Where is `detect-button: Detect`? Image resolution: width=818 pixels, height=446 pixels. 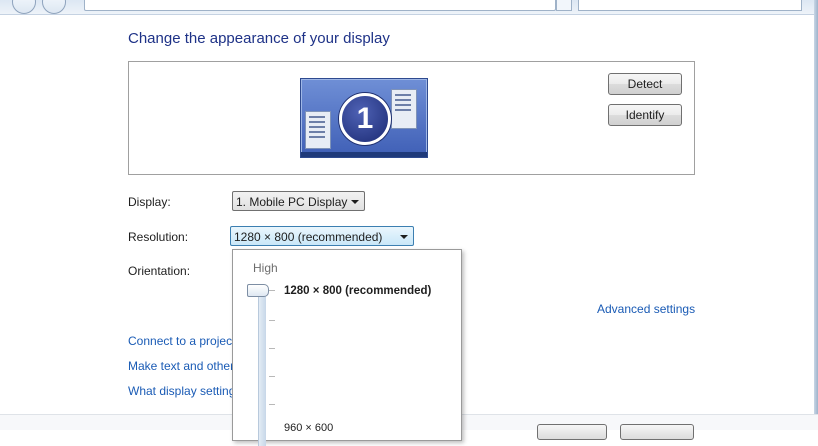 detect-button: Detect is located at coordinates (645, 84).